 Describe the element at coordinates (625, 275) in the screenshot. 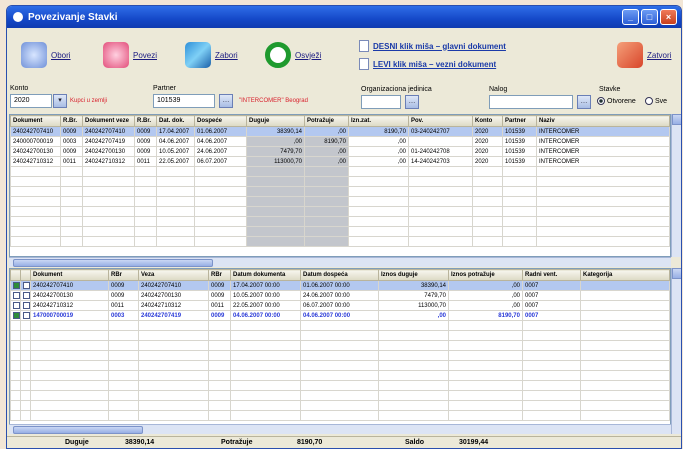

I see `lower-column-header: Kategorija` at that location.